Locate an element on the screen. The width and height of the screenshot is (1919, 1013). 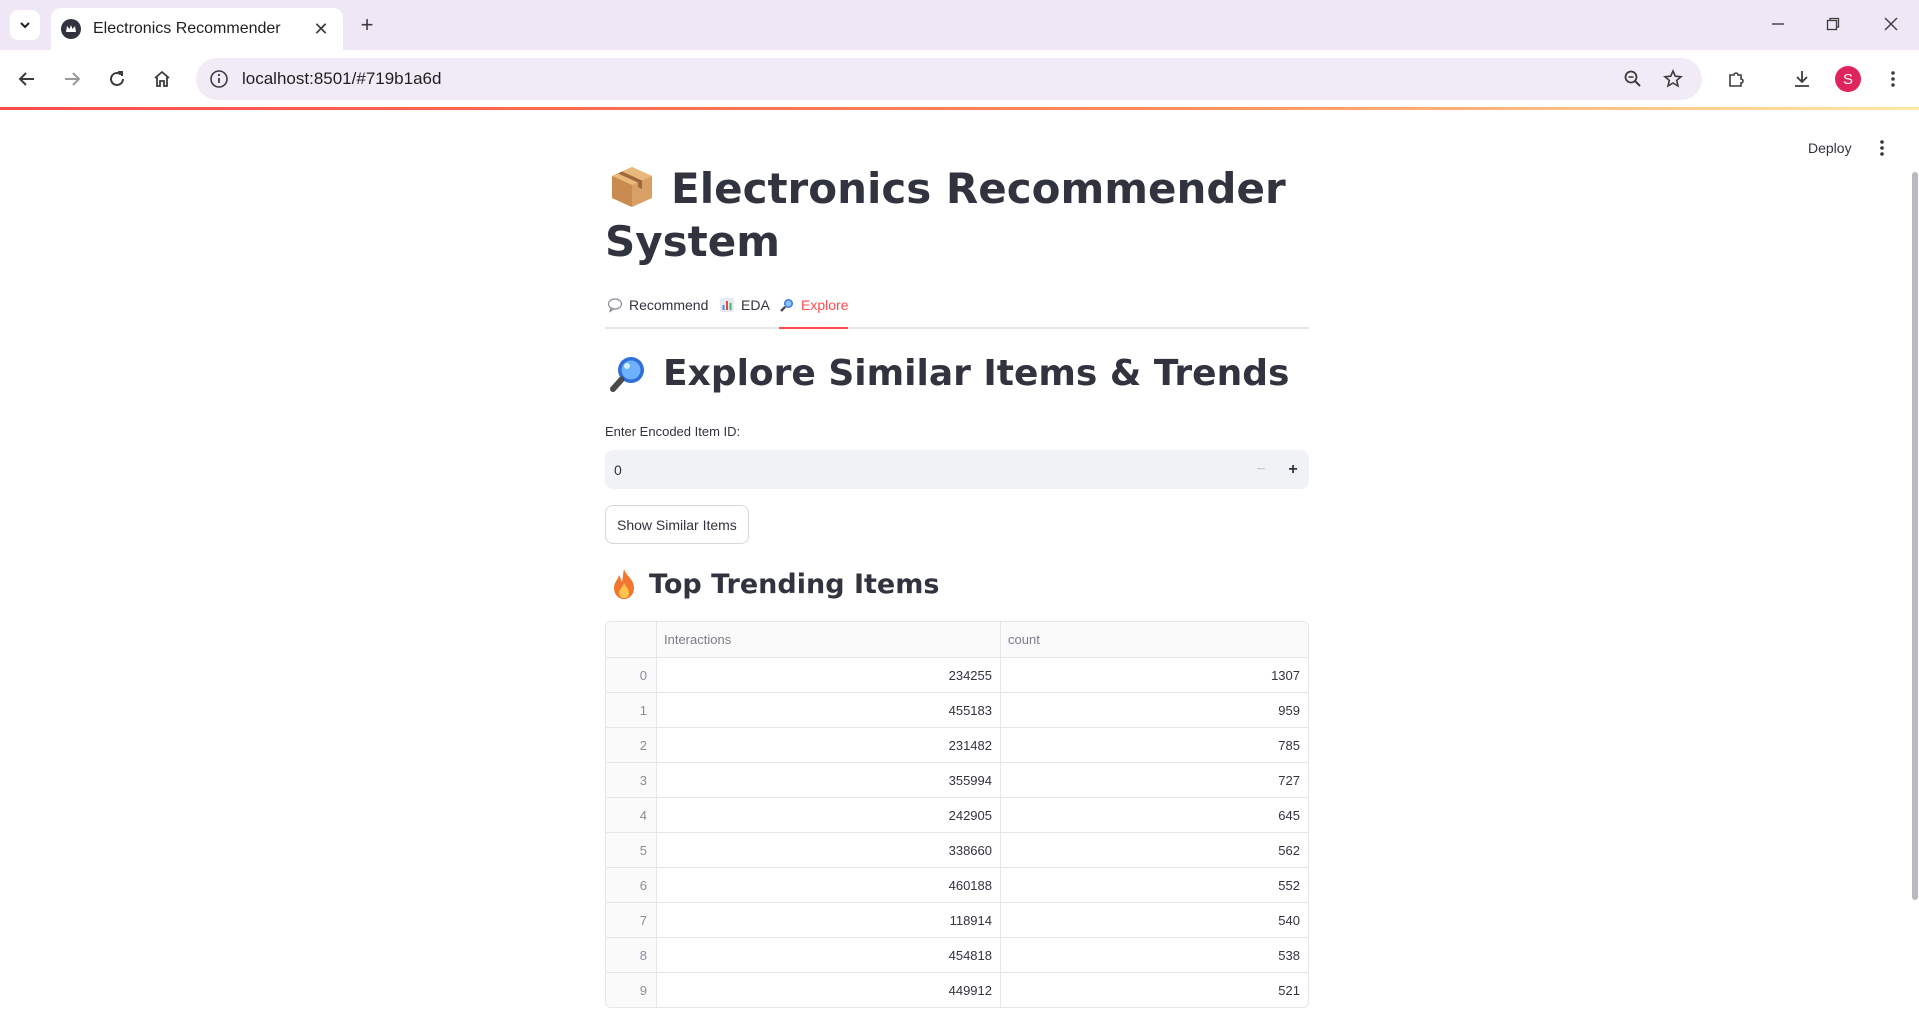
decrement-icon: − is located at coordinates (1261, 469).